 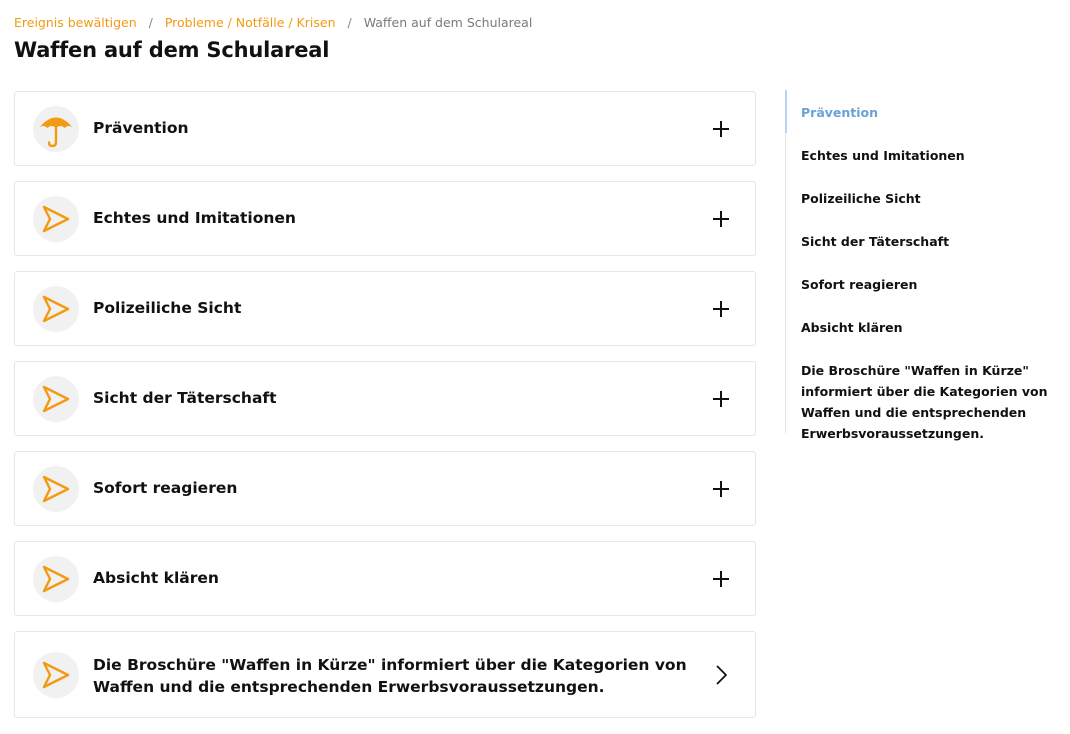 What do you see at coordinates (385, 398) in the screenshot?
I see `accordion-item-sicht-taeterschaft: Sicht der Täterschaft` at bounding box center [385, 398].